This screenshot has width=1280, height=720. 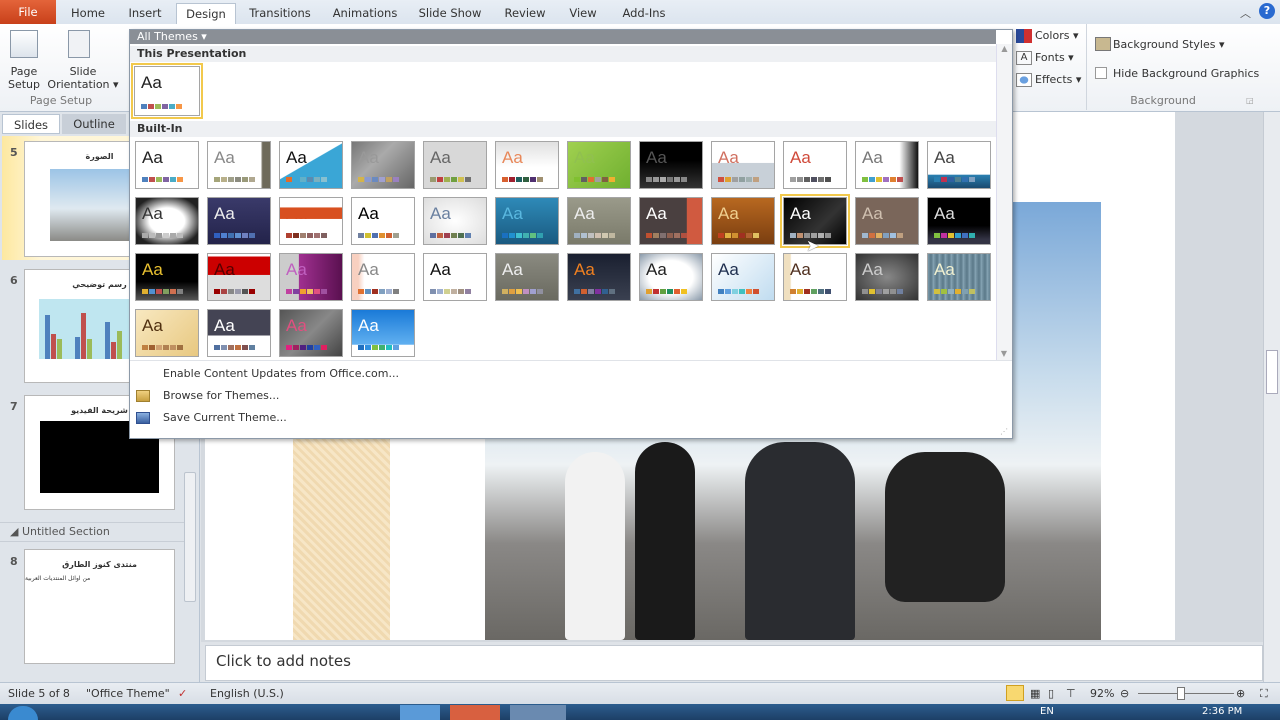 What do you see at coordinates (1035, 693) in the screenshot?
I see `slide-sorter-icon: ▦` at bounding box center [1035, 693].